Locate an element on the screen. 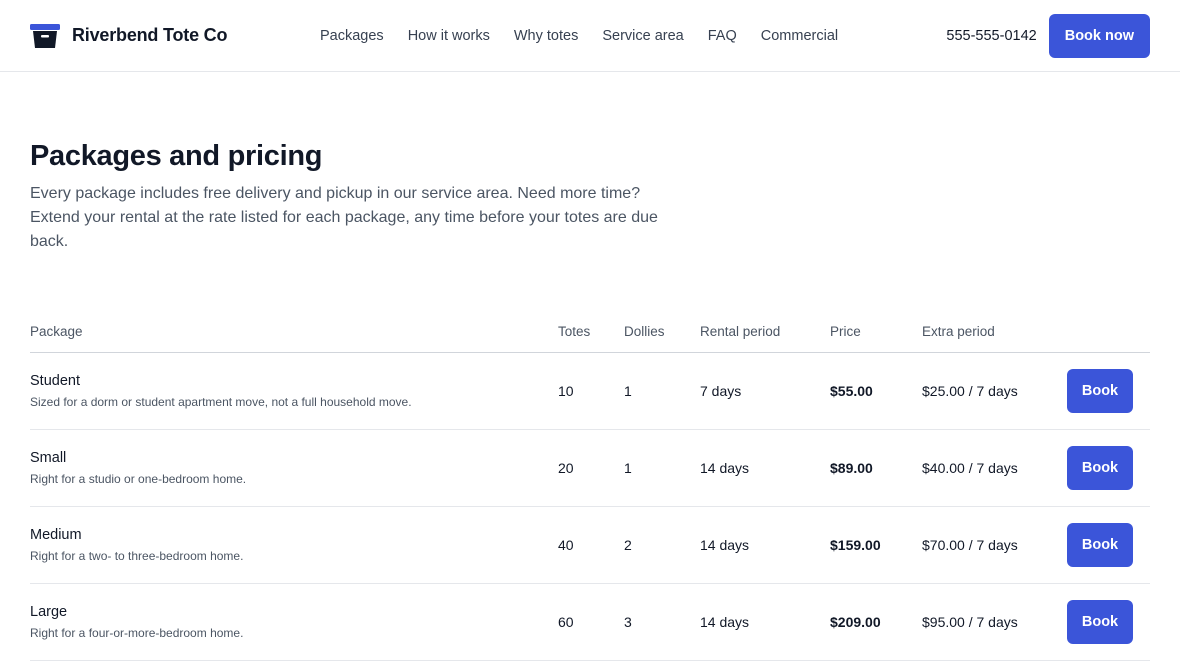  package-name: Student is located at coordinates (55, 381).